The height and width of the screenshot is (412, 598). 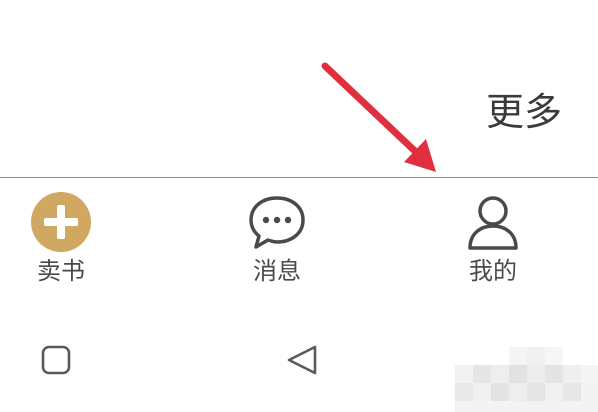 I want to click on back-triangle-icon, so click(x=302, y=360).